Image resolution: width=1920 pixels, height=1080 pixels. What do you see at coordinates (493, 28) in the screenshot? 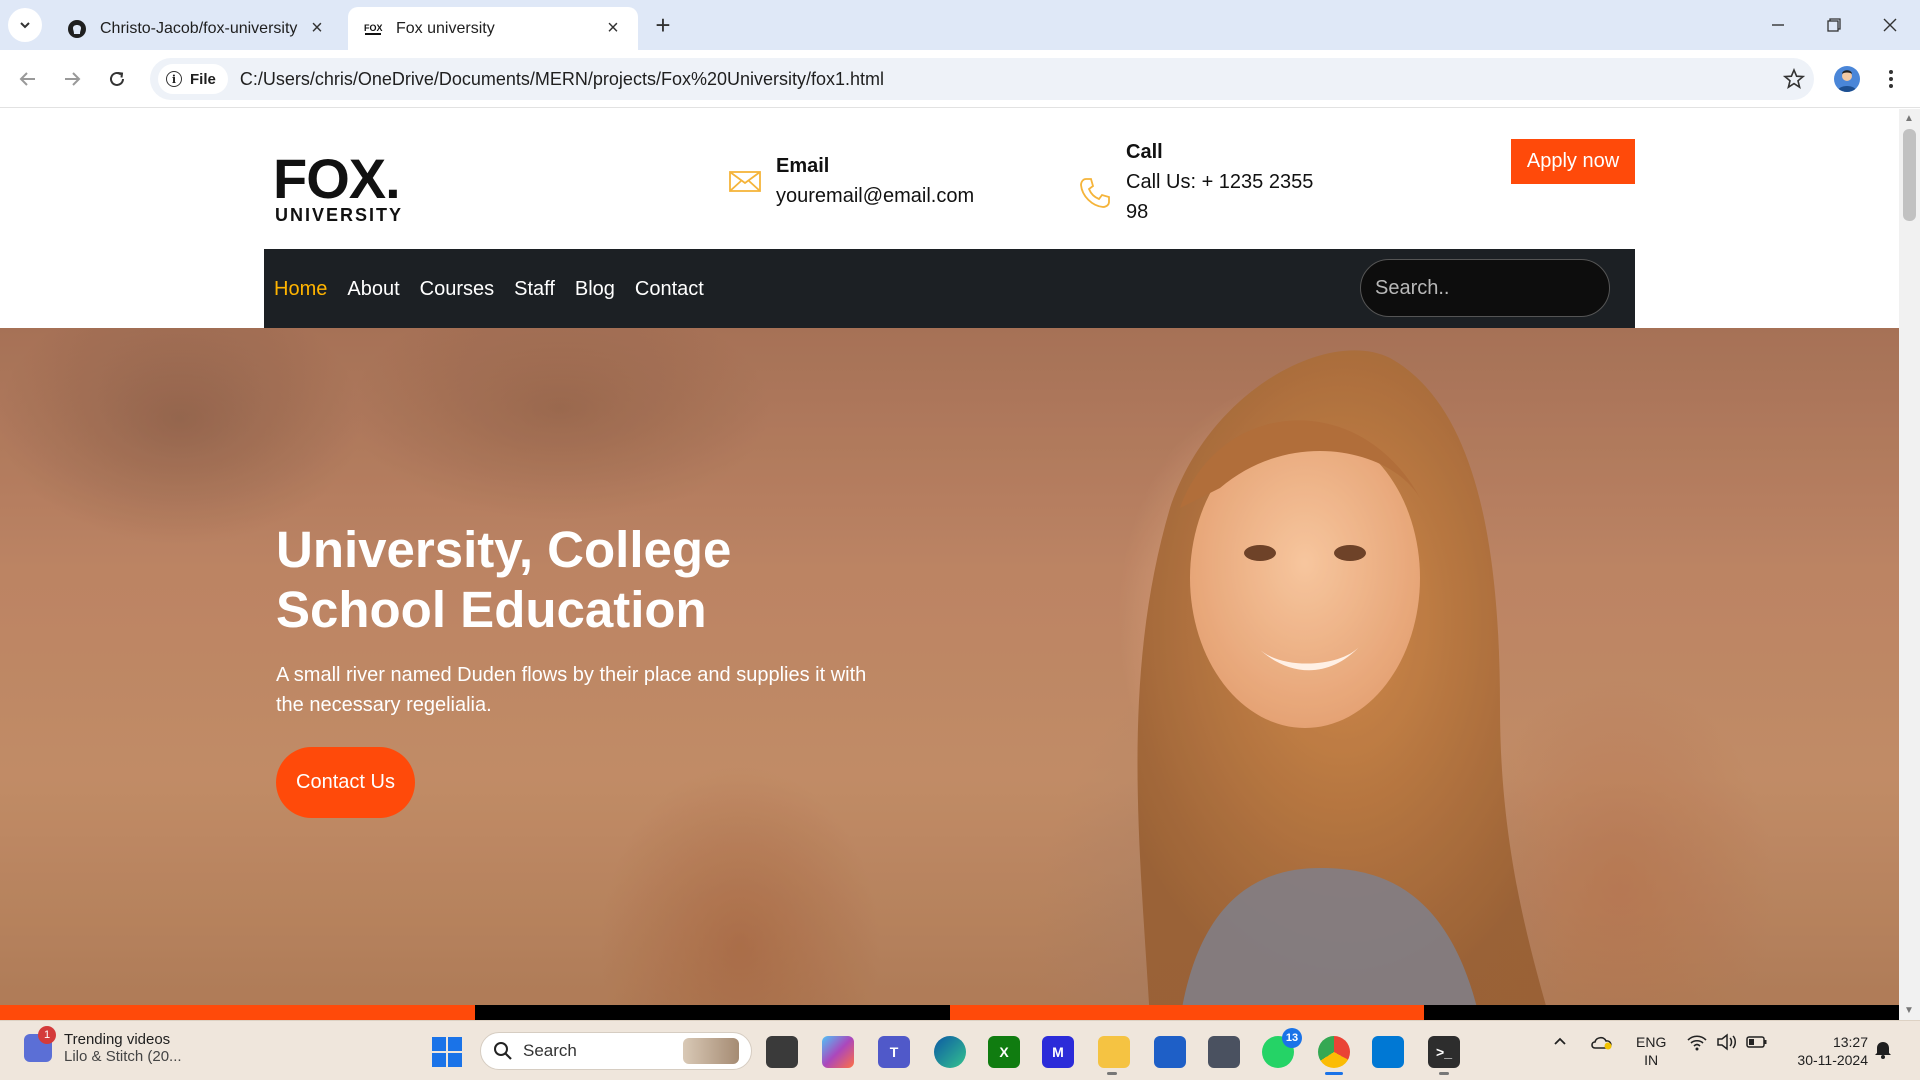
I see `tab-fox-university: FOX. Fox university ×` at bounding box center [493, 28].